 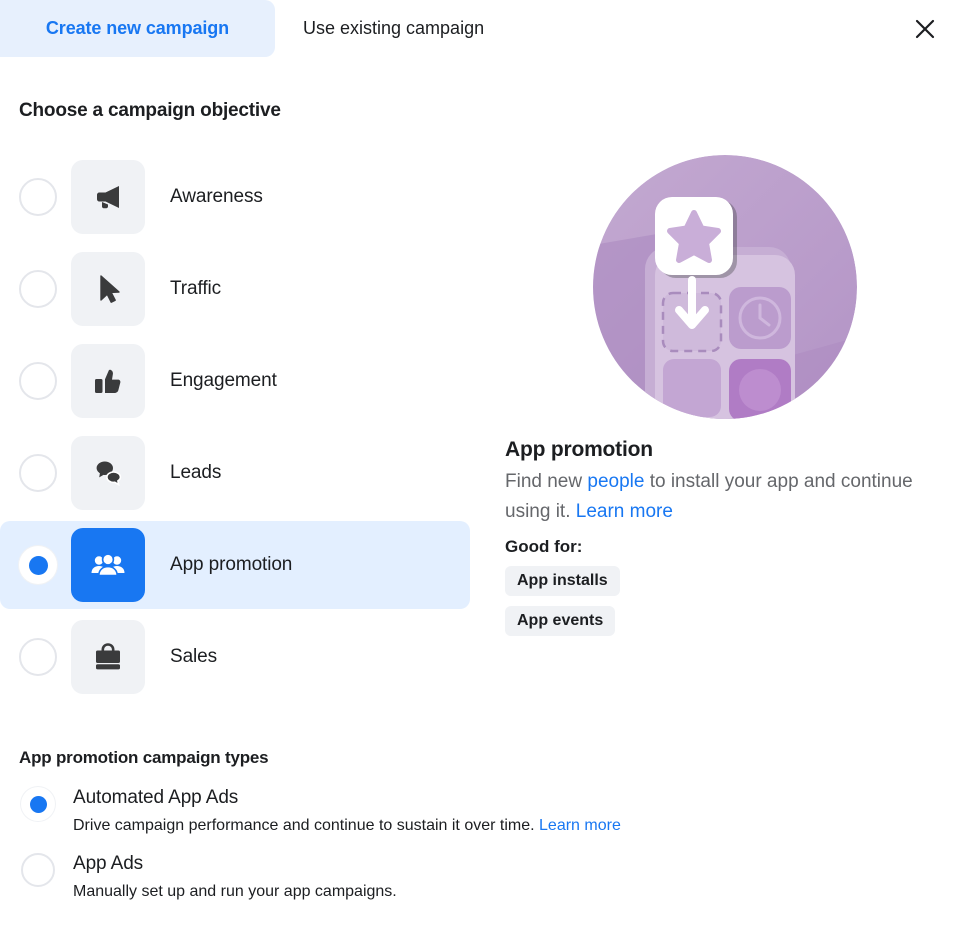 I want to click on thumbs-up-icon, so click(x=108, y=381).